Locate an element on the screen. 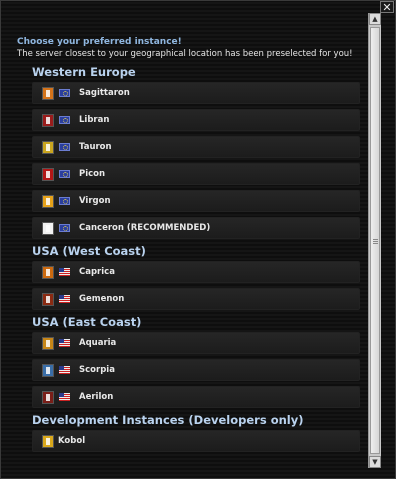 The height and width of the screenshot is (479, 396). server-name: Aquaria is located at coordinates (98, 343).